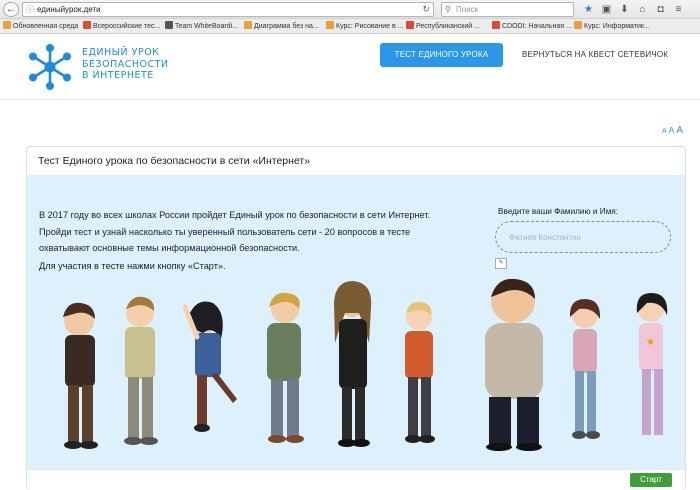 The height and width of the screenshot is (490, 700). What do you see at coordinates (40, 26) in the screenshot?
I see `bookmark-item: Обновленная среда` at bounding box center [40, 26].